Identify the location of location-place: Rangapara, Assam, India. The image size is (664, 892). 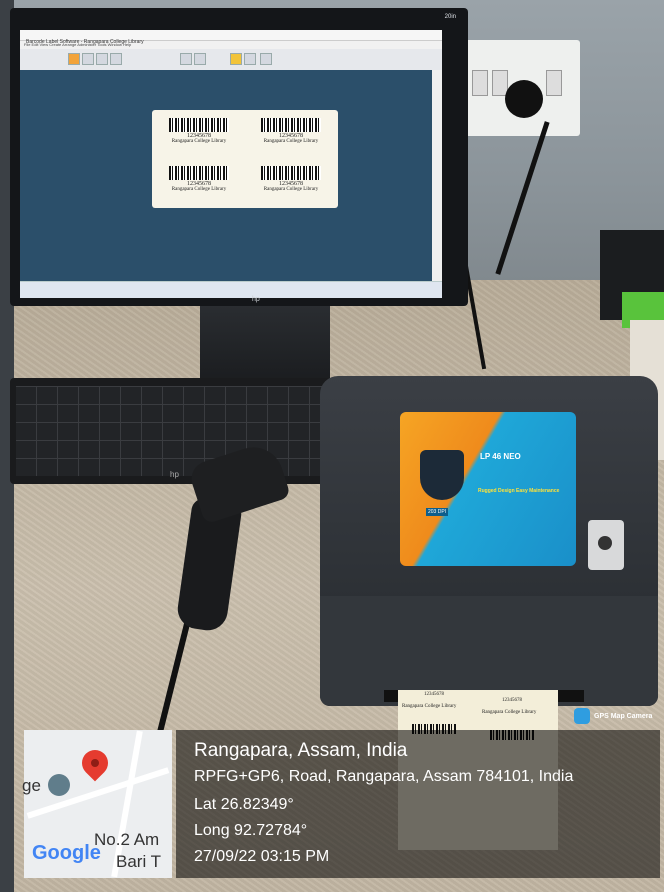
(301, 750).